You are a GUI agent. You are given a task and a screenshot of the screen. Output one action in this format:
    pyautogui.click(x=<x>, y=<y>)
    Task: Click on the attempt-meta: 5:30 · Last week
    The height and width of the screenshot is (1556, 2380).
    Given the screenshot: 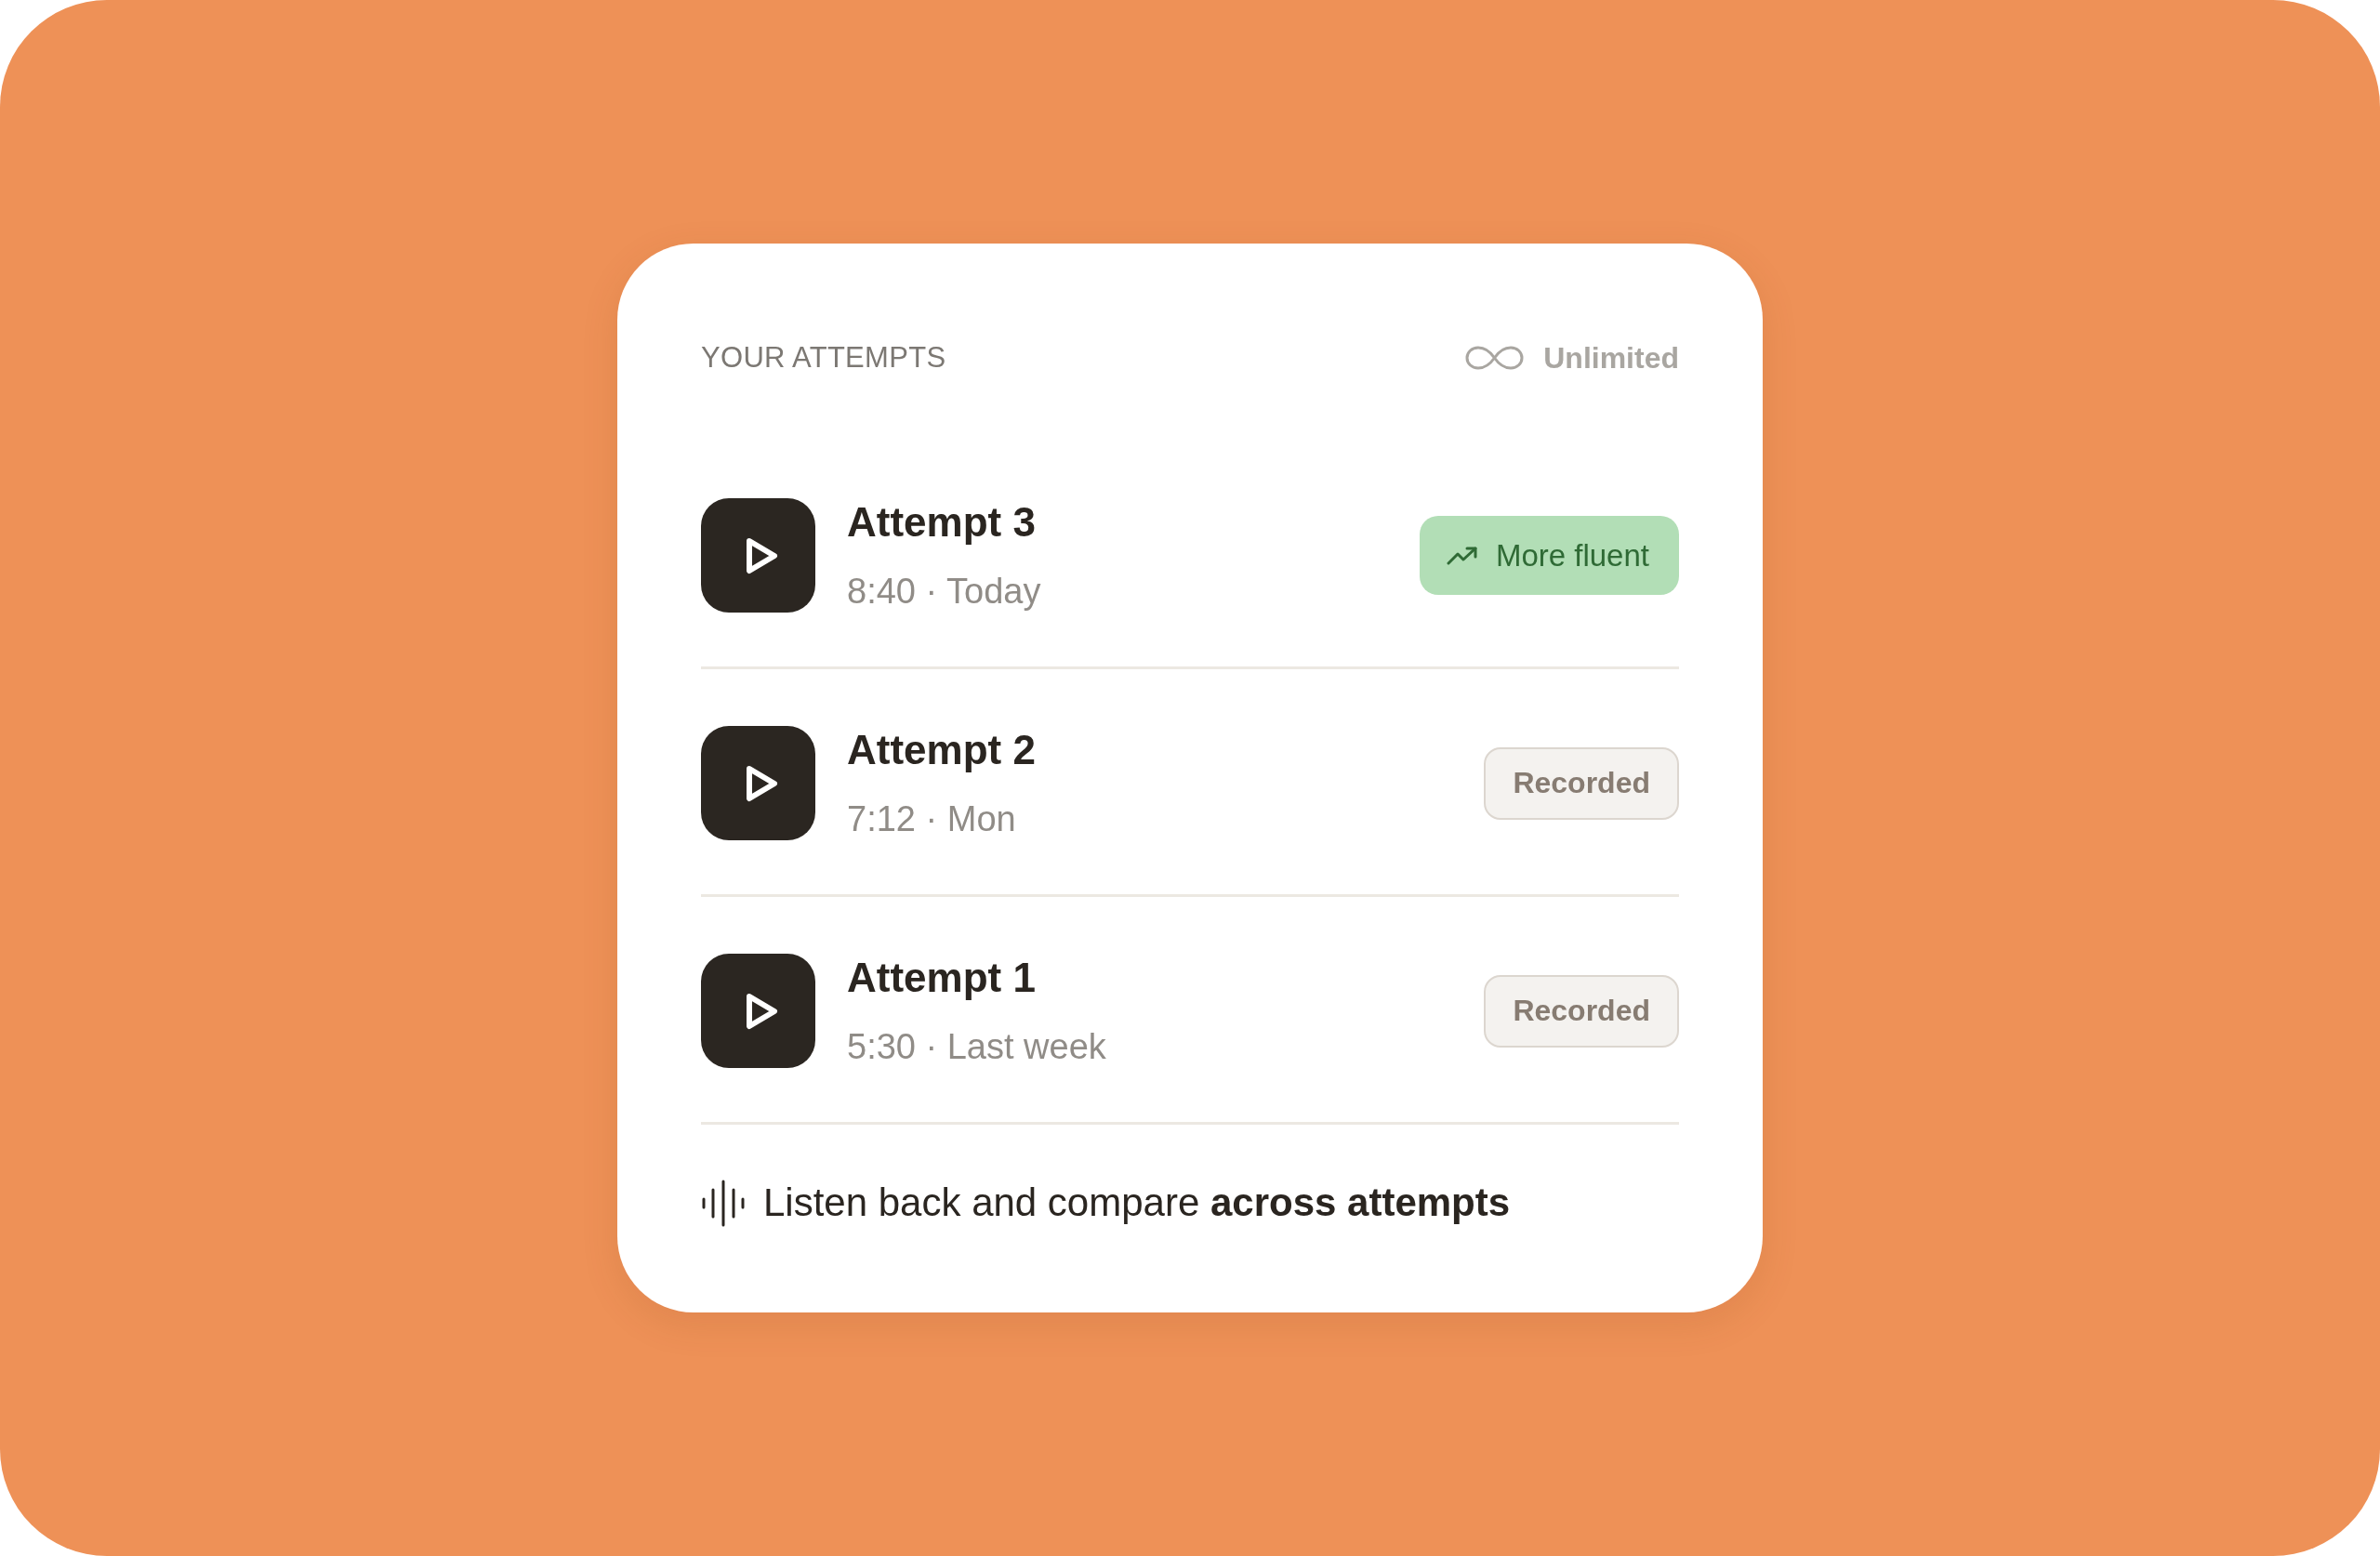 What is the action you would take?
    pyautogui.click(x=976, y=1047)
    